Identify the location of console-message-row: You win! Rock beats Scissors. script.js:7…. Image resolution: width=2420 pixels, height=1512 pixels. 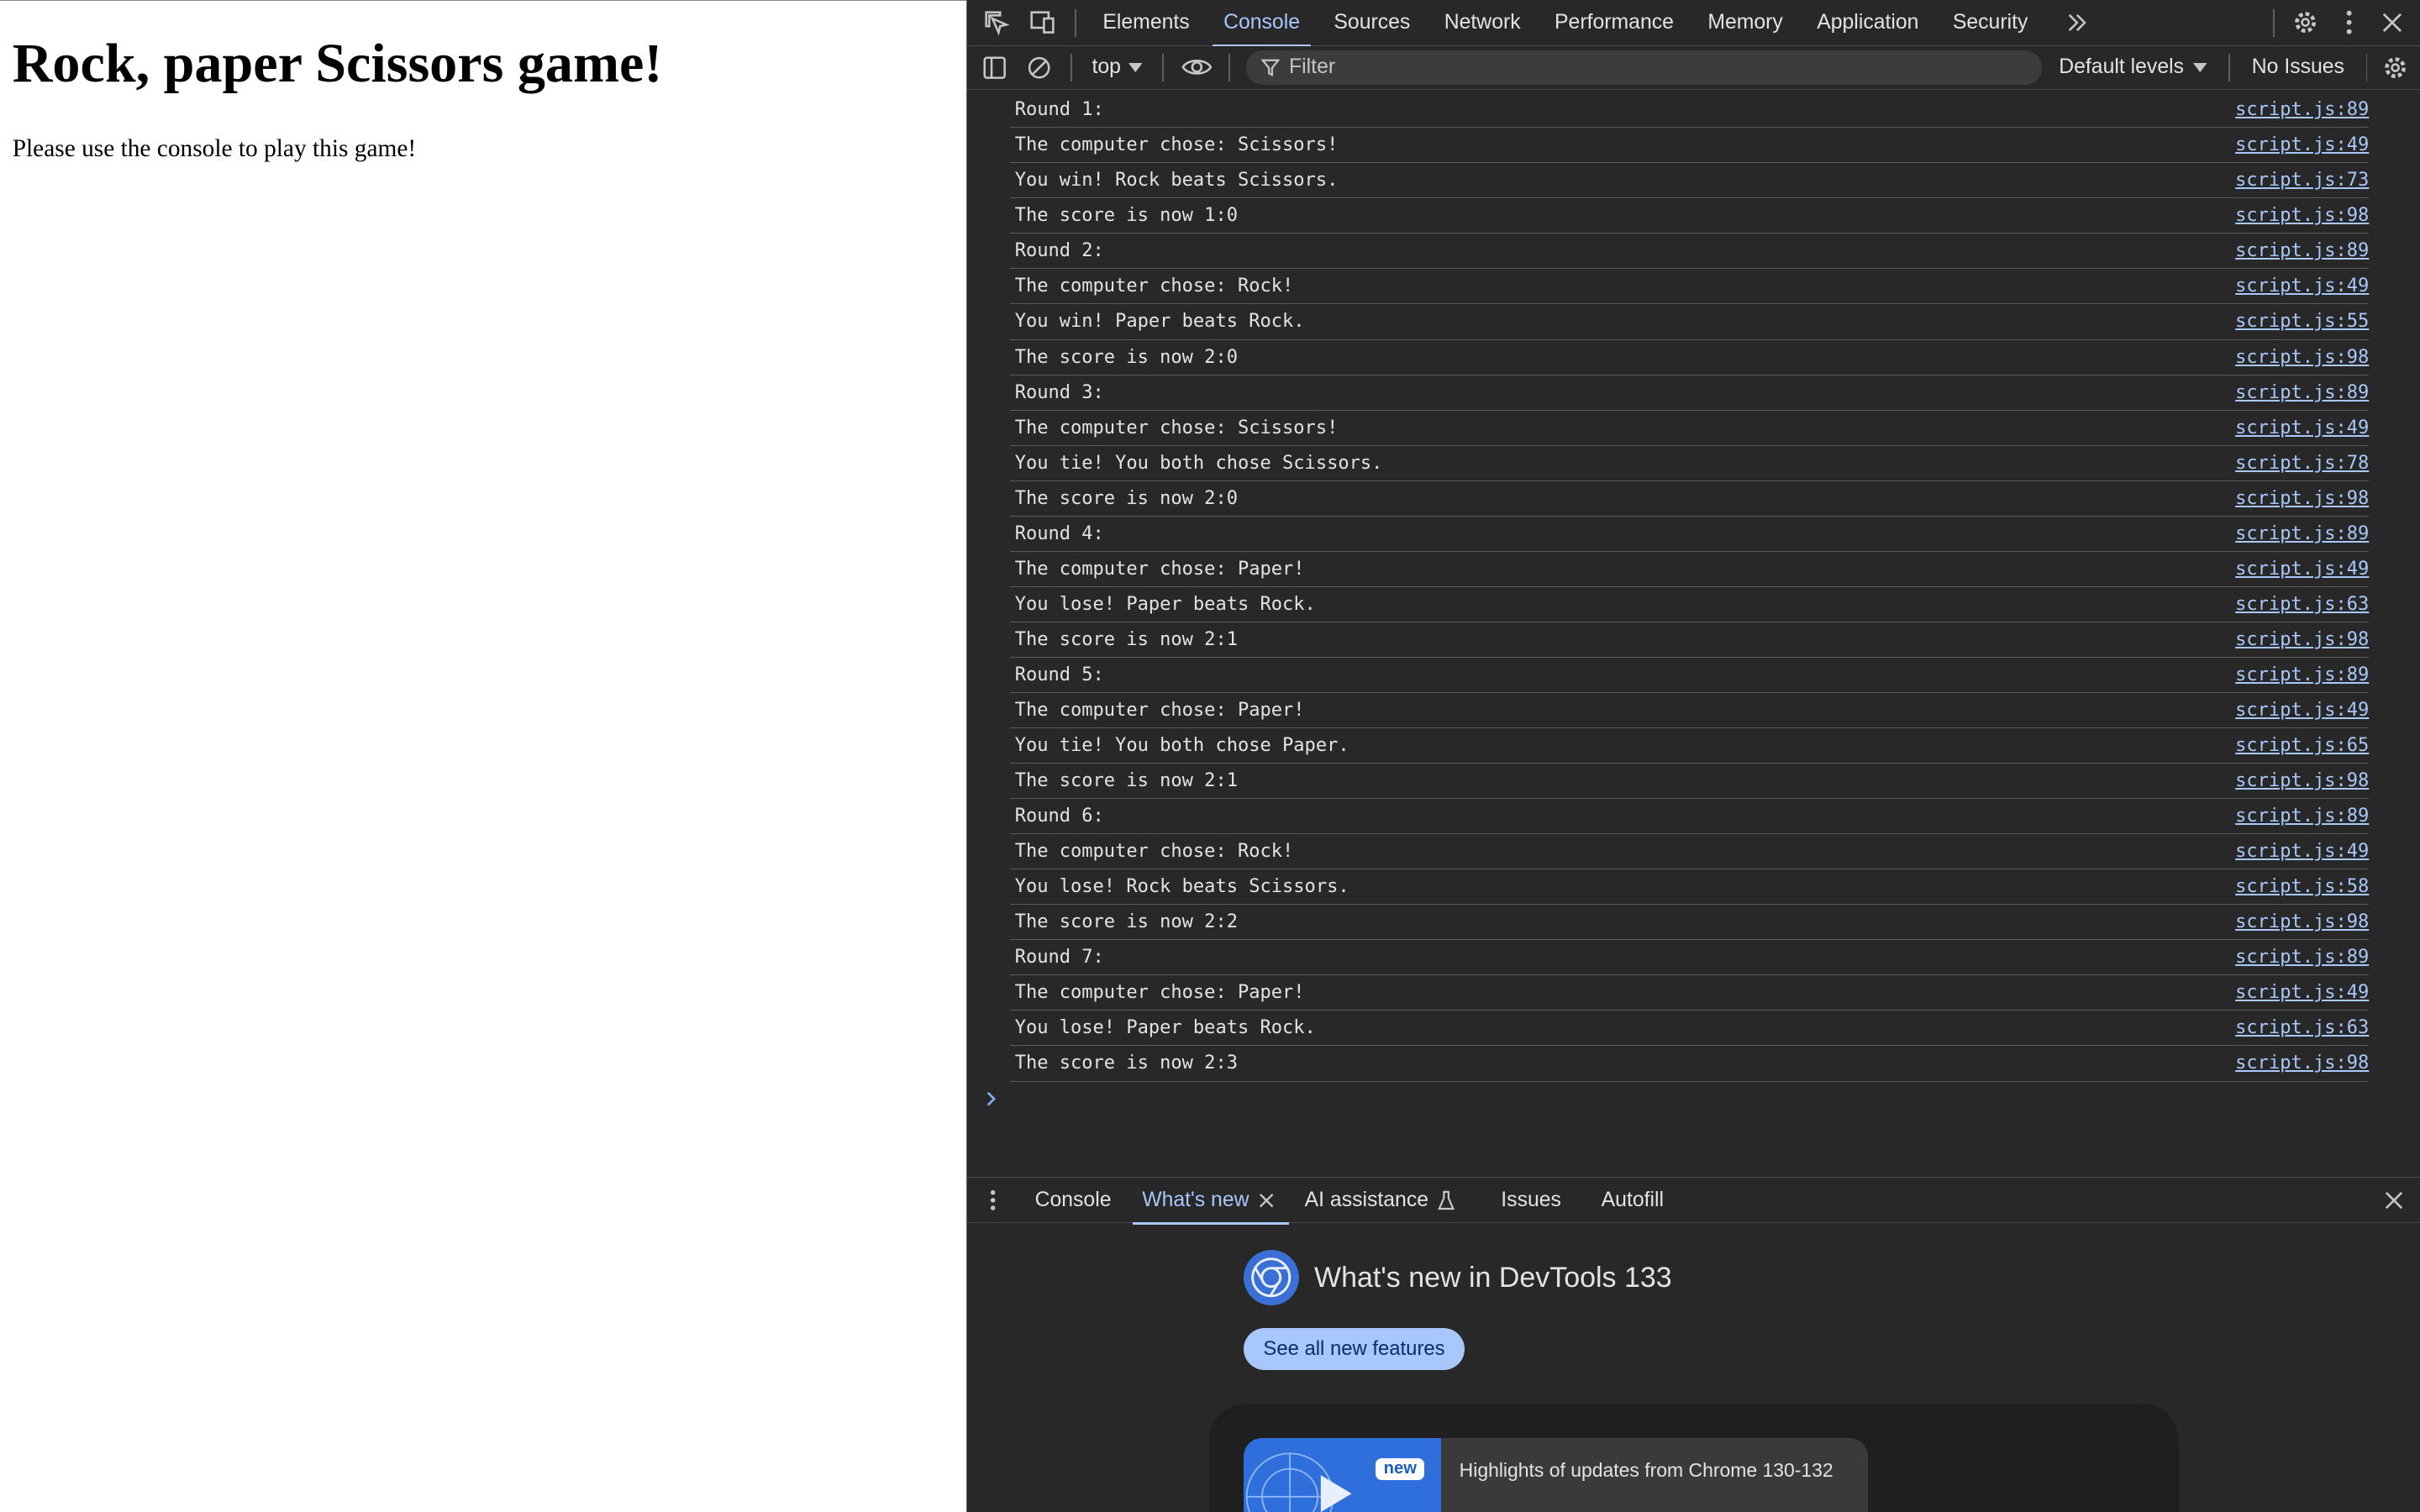
(1690, 181).